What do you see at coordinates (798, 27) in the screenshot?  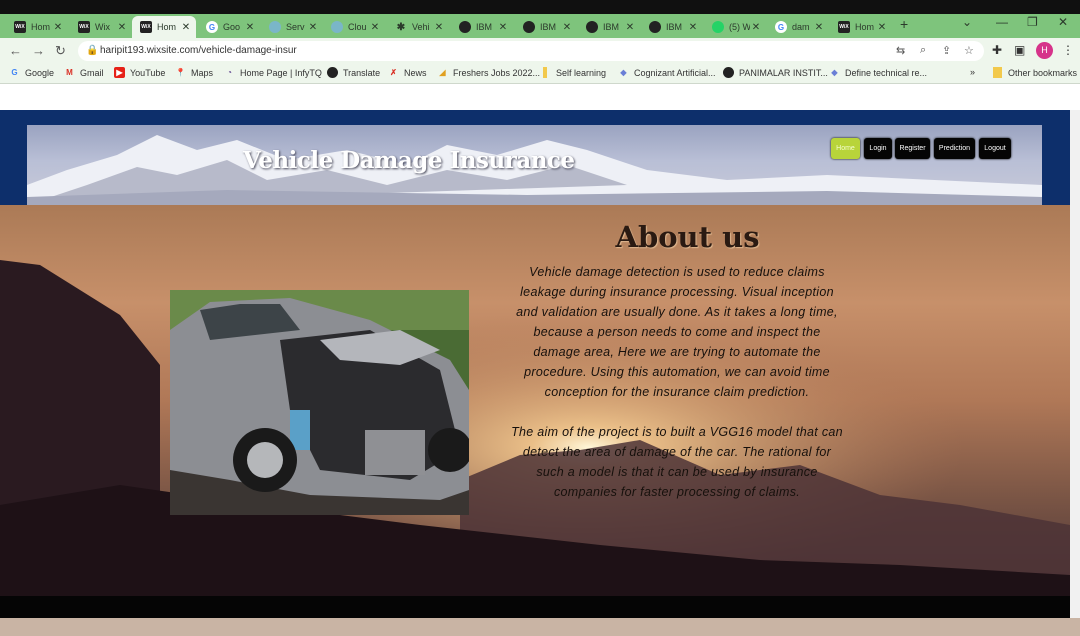 I see `browser-tab: Gdam ✕` at bounding box center [798, 27].